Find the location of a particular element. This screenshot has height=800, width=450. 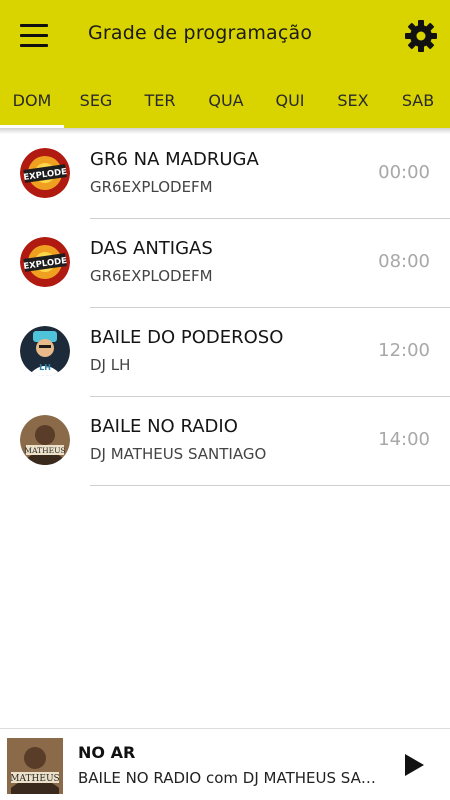

tab-label: QUA is located at coordinates (226, 100).